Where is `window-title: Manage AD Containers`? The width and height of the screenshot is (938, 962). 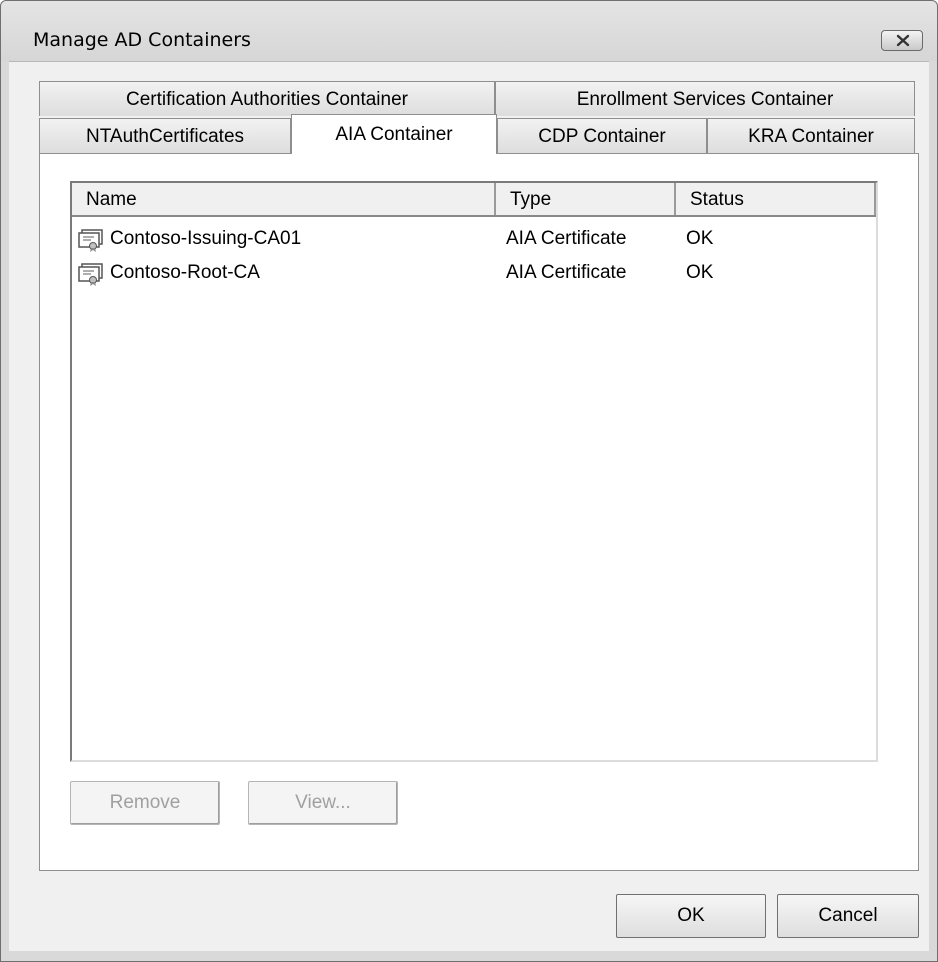 window-title: Manage AD Containers is located at coordinates (142, 40).